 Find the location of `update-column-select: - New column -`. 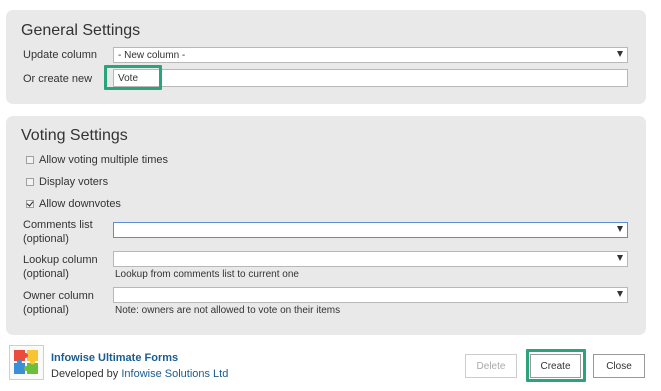

update-column-select: - New column - is located at coordinates (370, 55).